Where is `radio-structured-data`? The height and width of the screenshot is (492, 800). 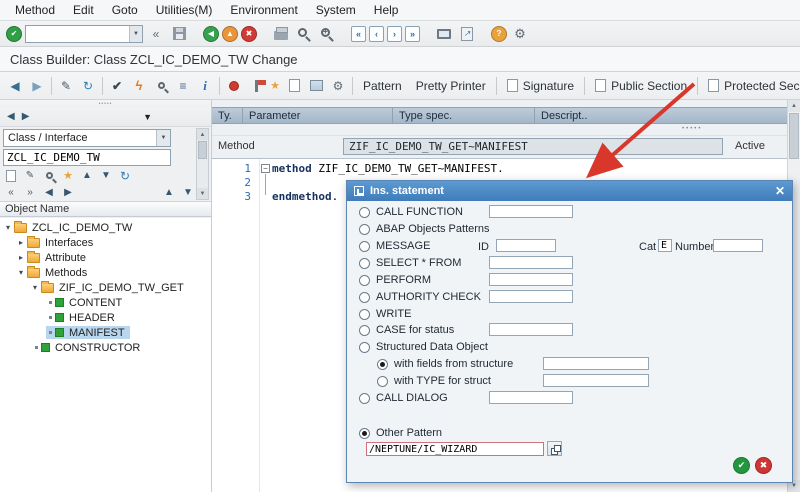
radio-structured-data is located at coordinates (364, 347).